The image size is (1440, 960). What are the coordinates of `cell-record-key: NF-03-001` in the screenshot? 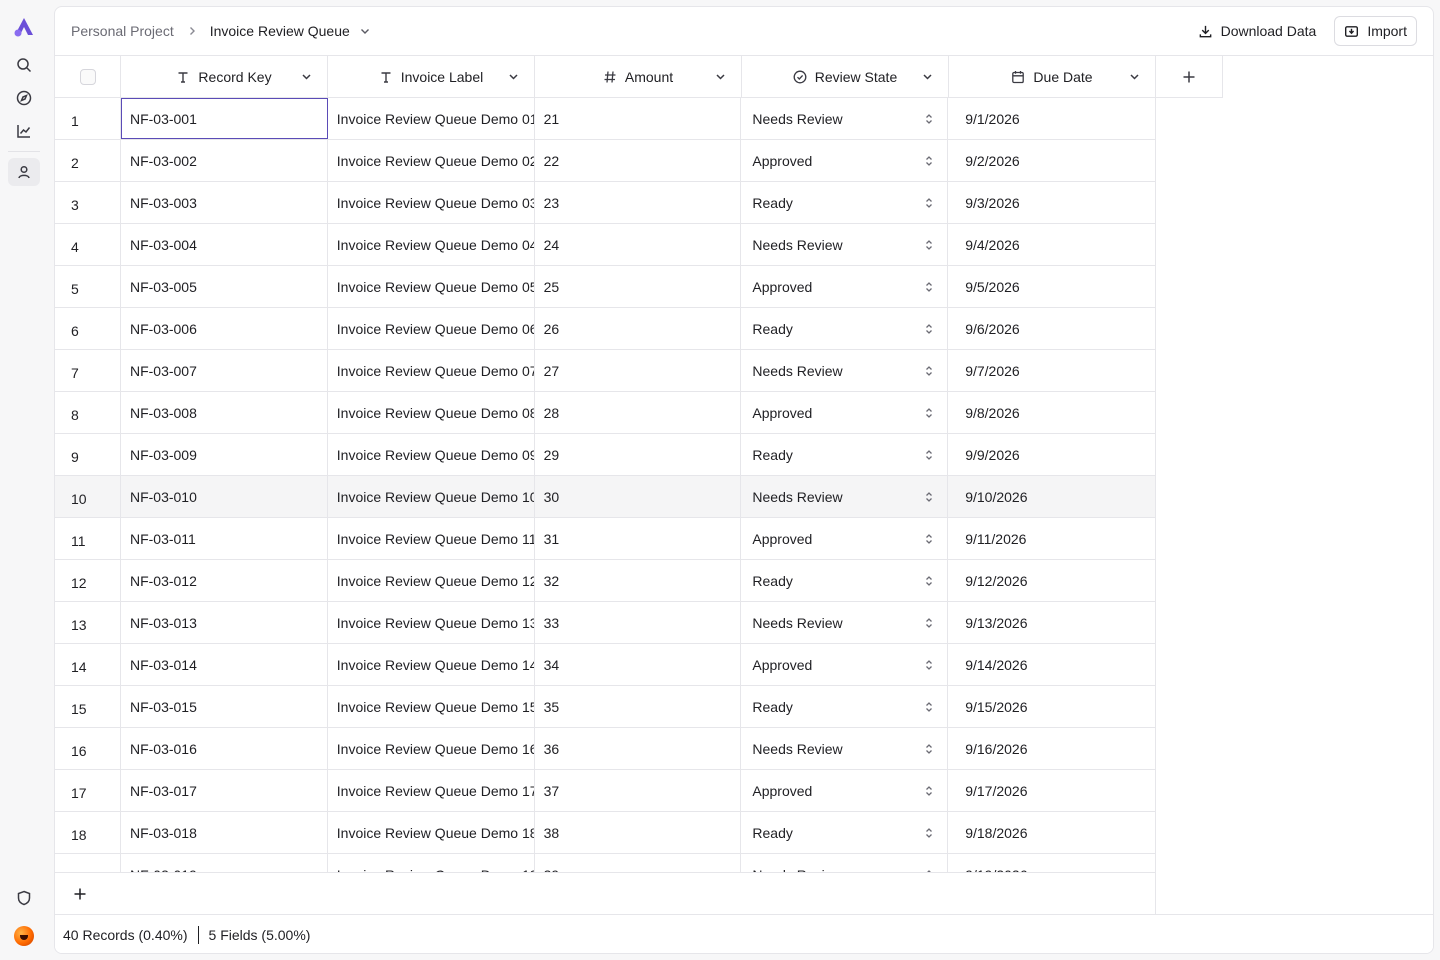 It's located at (224, 118).